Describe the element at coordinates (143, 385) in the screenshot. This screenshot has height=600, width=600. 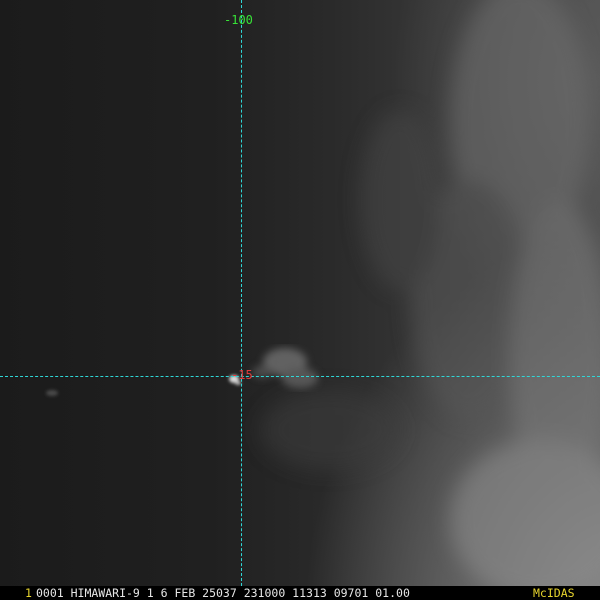
I see `bright-cloud-spot` at that location.